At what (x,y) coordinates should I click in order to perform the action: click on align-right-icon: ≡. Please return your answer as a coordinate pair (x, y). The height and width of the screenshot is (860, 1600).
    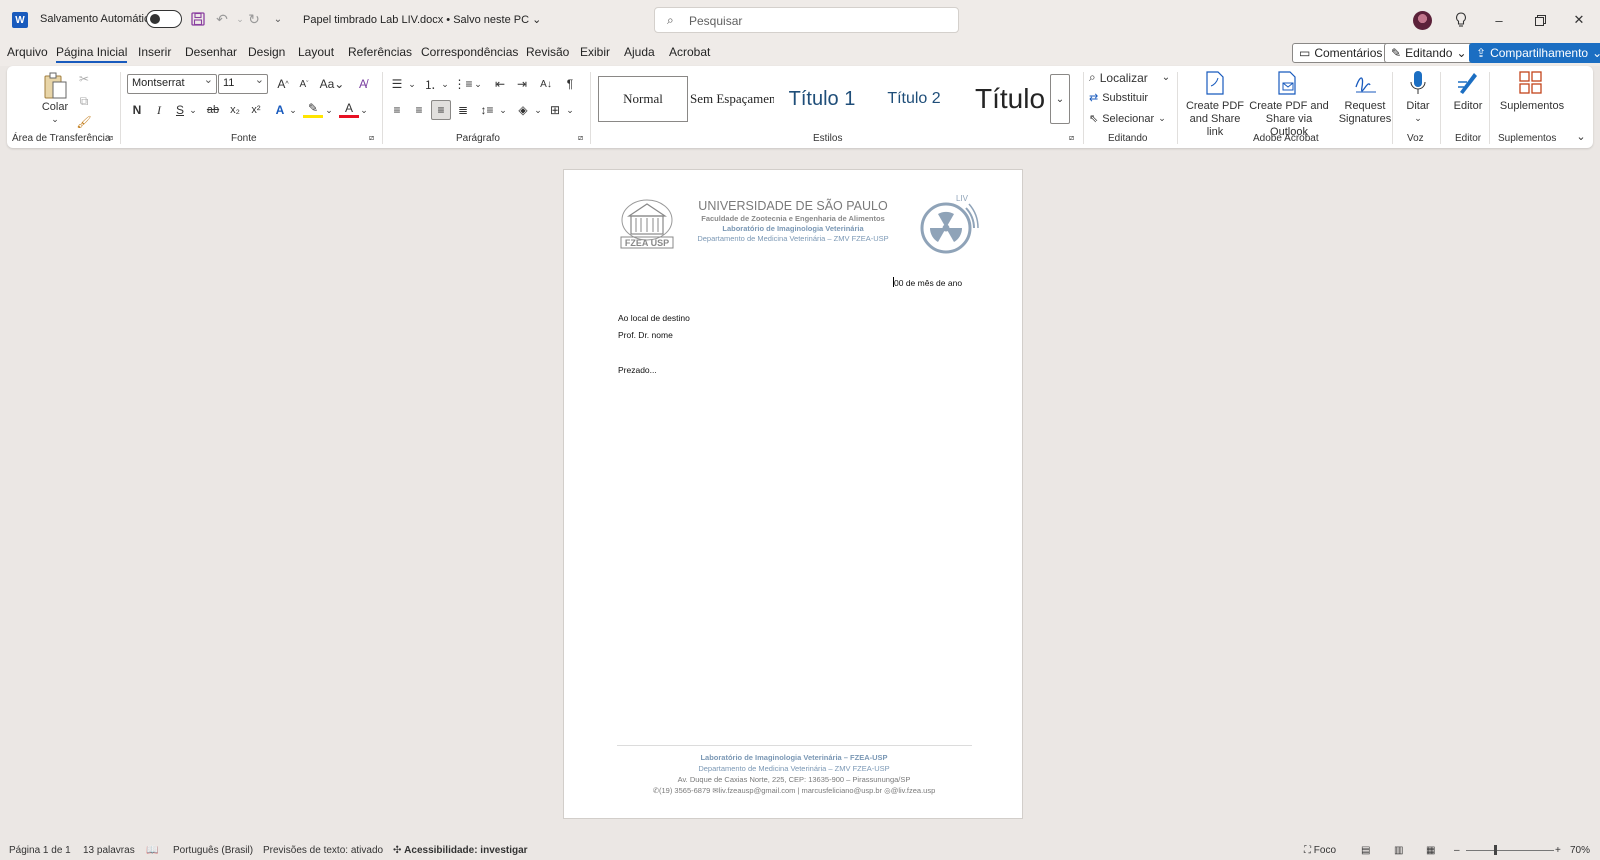
    Looking at the image, I should click on (441, 110).